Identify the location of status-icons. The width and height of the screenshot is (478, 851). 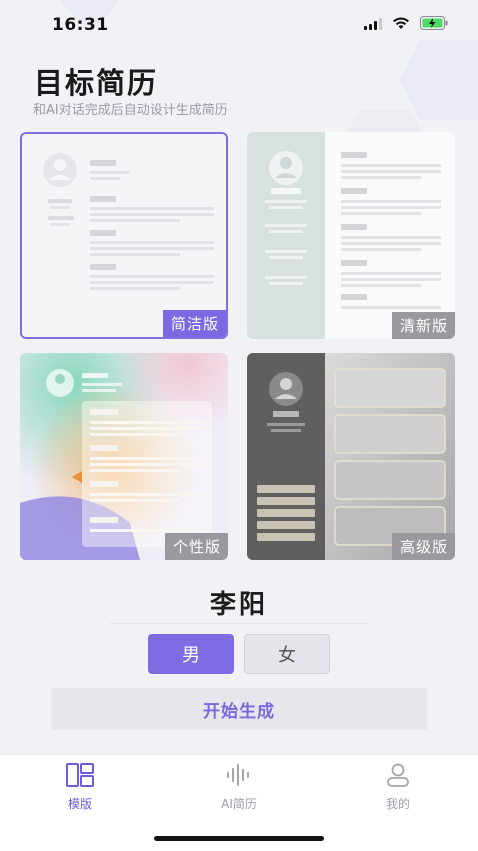
(406, 23).